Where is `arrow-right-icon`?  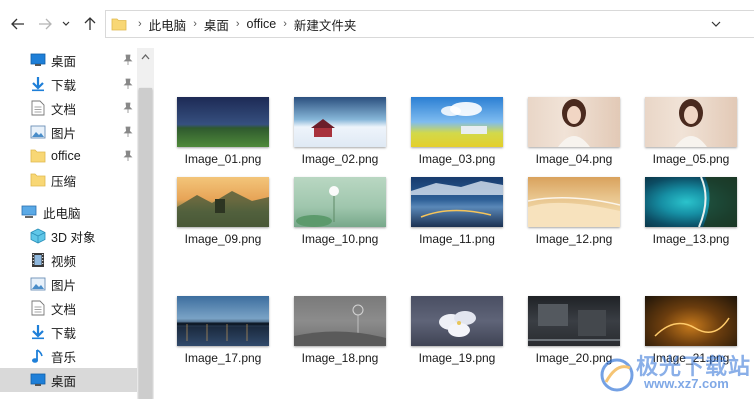 arrow-right-icon is located at coordinates (45, 24).